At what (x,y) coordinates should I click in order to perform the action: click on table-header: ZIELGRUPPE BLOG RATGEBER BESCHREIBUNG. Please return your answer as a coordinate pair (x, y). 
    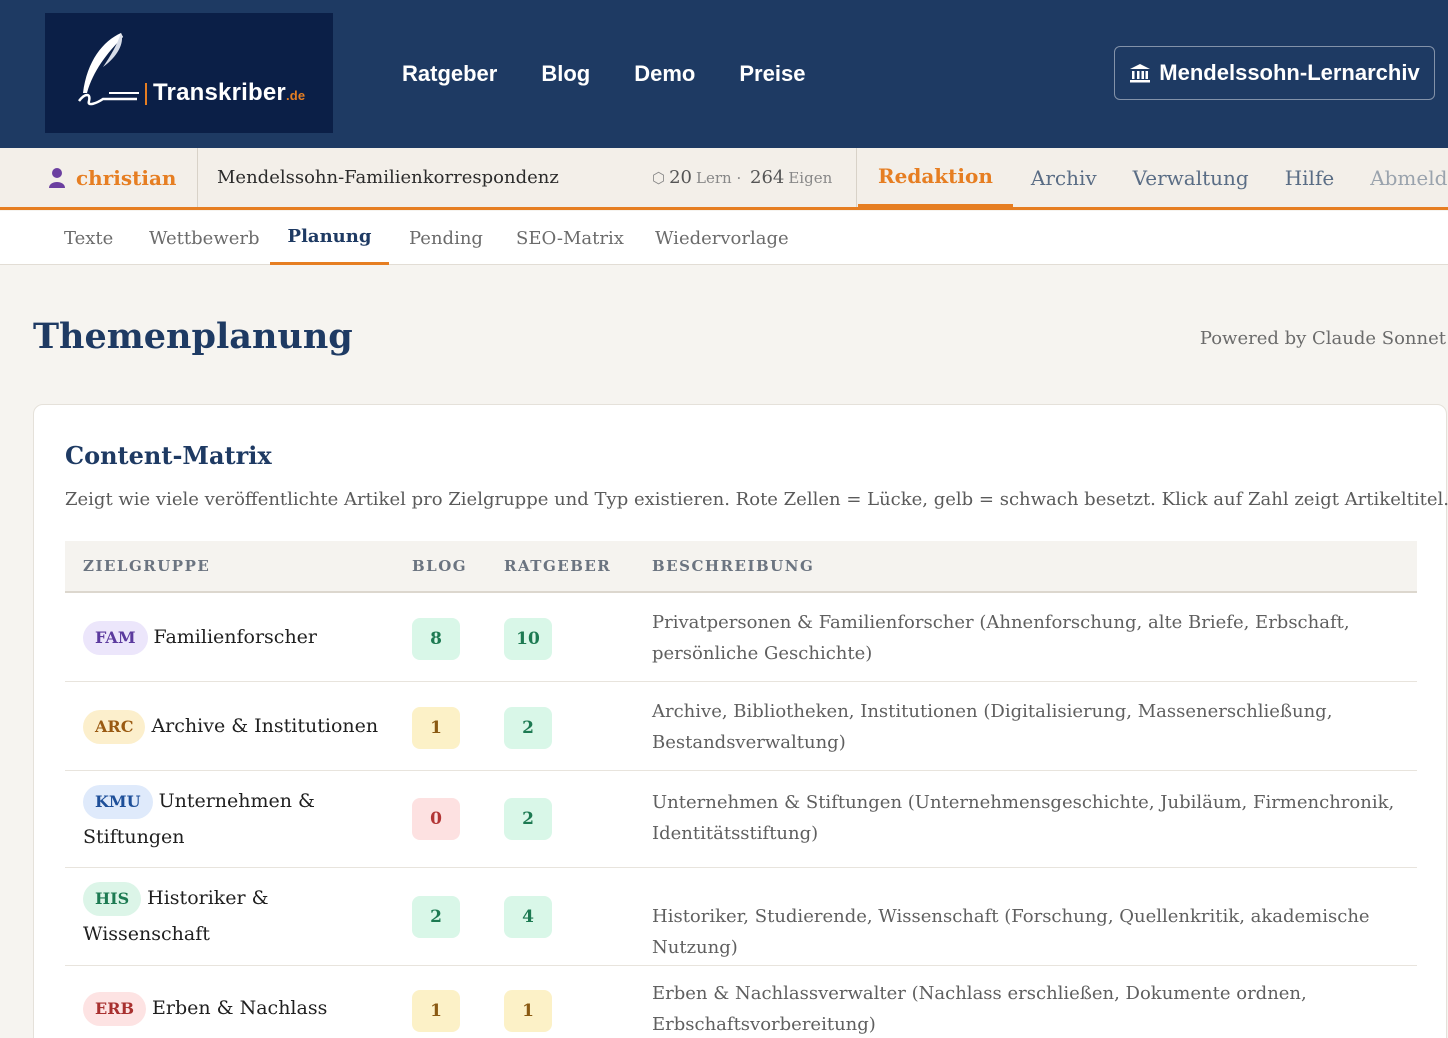
    Looking at the image, I should click on (741, 567).